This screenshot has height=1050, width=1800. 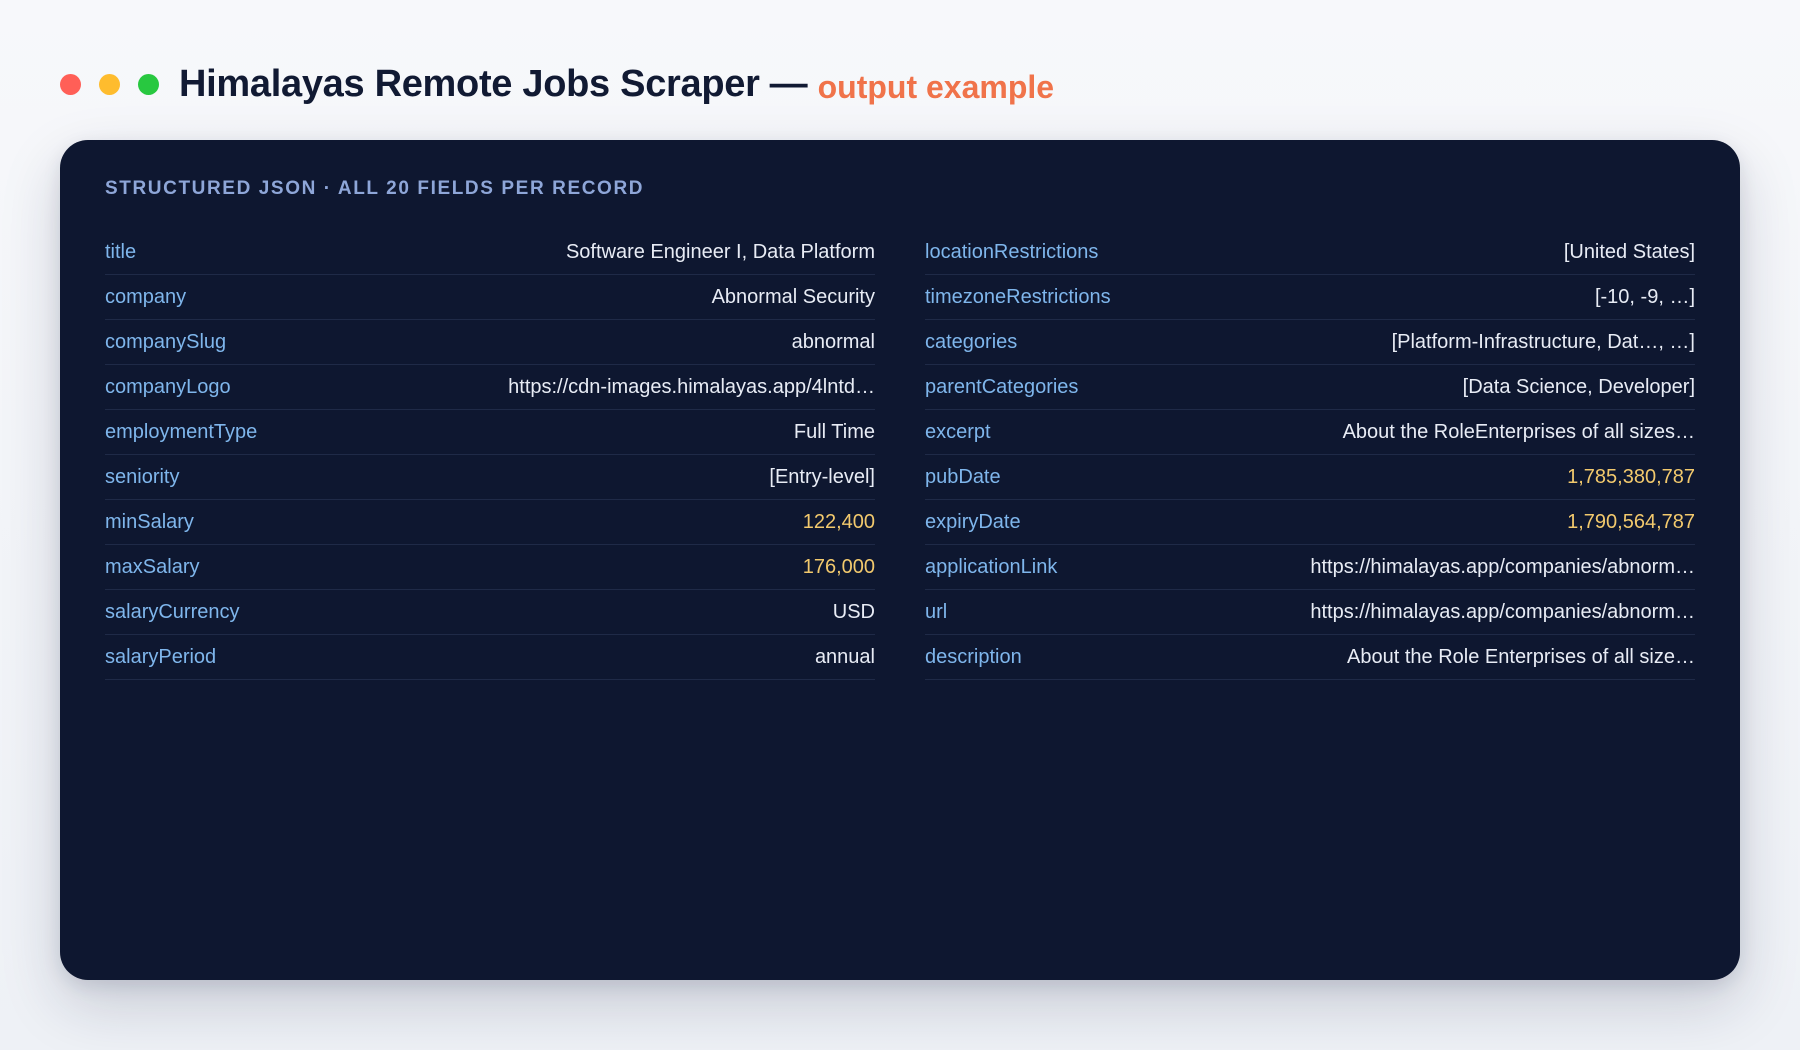 I want to click on field-value: 176,000, so click(x=838, y=566).